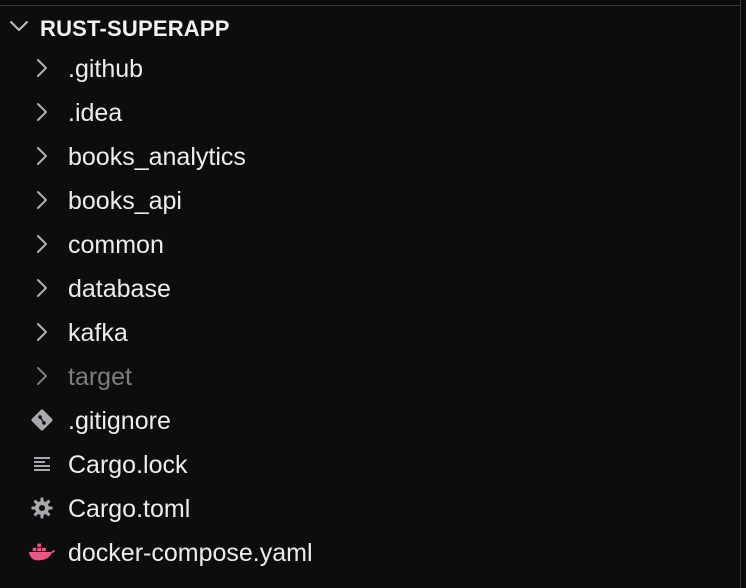 This screenshot has width=746, height=588. I want to click on panel-right-border, so click(743, 294).